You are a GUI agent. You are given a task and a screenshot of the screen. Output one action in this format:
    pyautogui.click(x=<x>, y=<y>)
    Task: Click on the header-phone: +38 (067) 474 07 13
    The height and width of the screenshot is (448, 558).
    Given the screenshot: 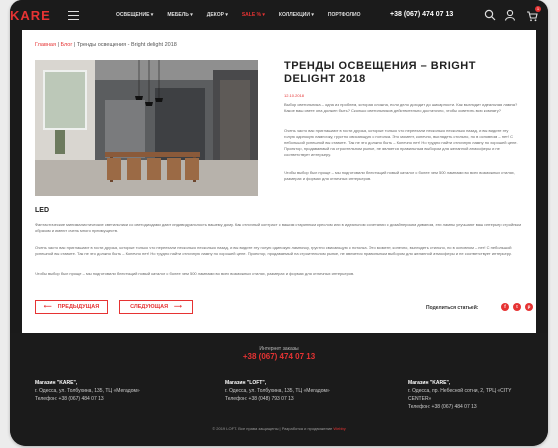 What is the action you would take?
    pyautogui.click(x=421, y=14)
    